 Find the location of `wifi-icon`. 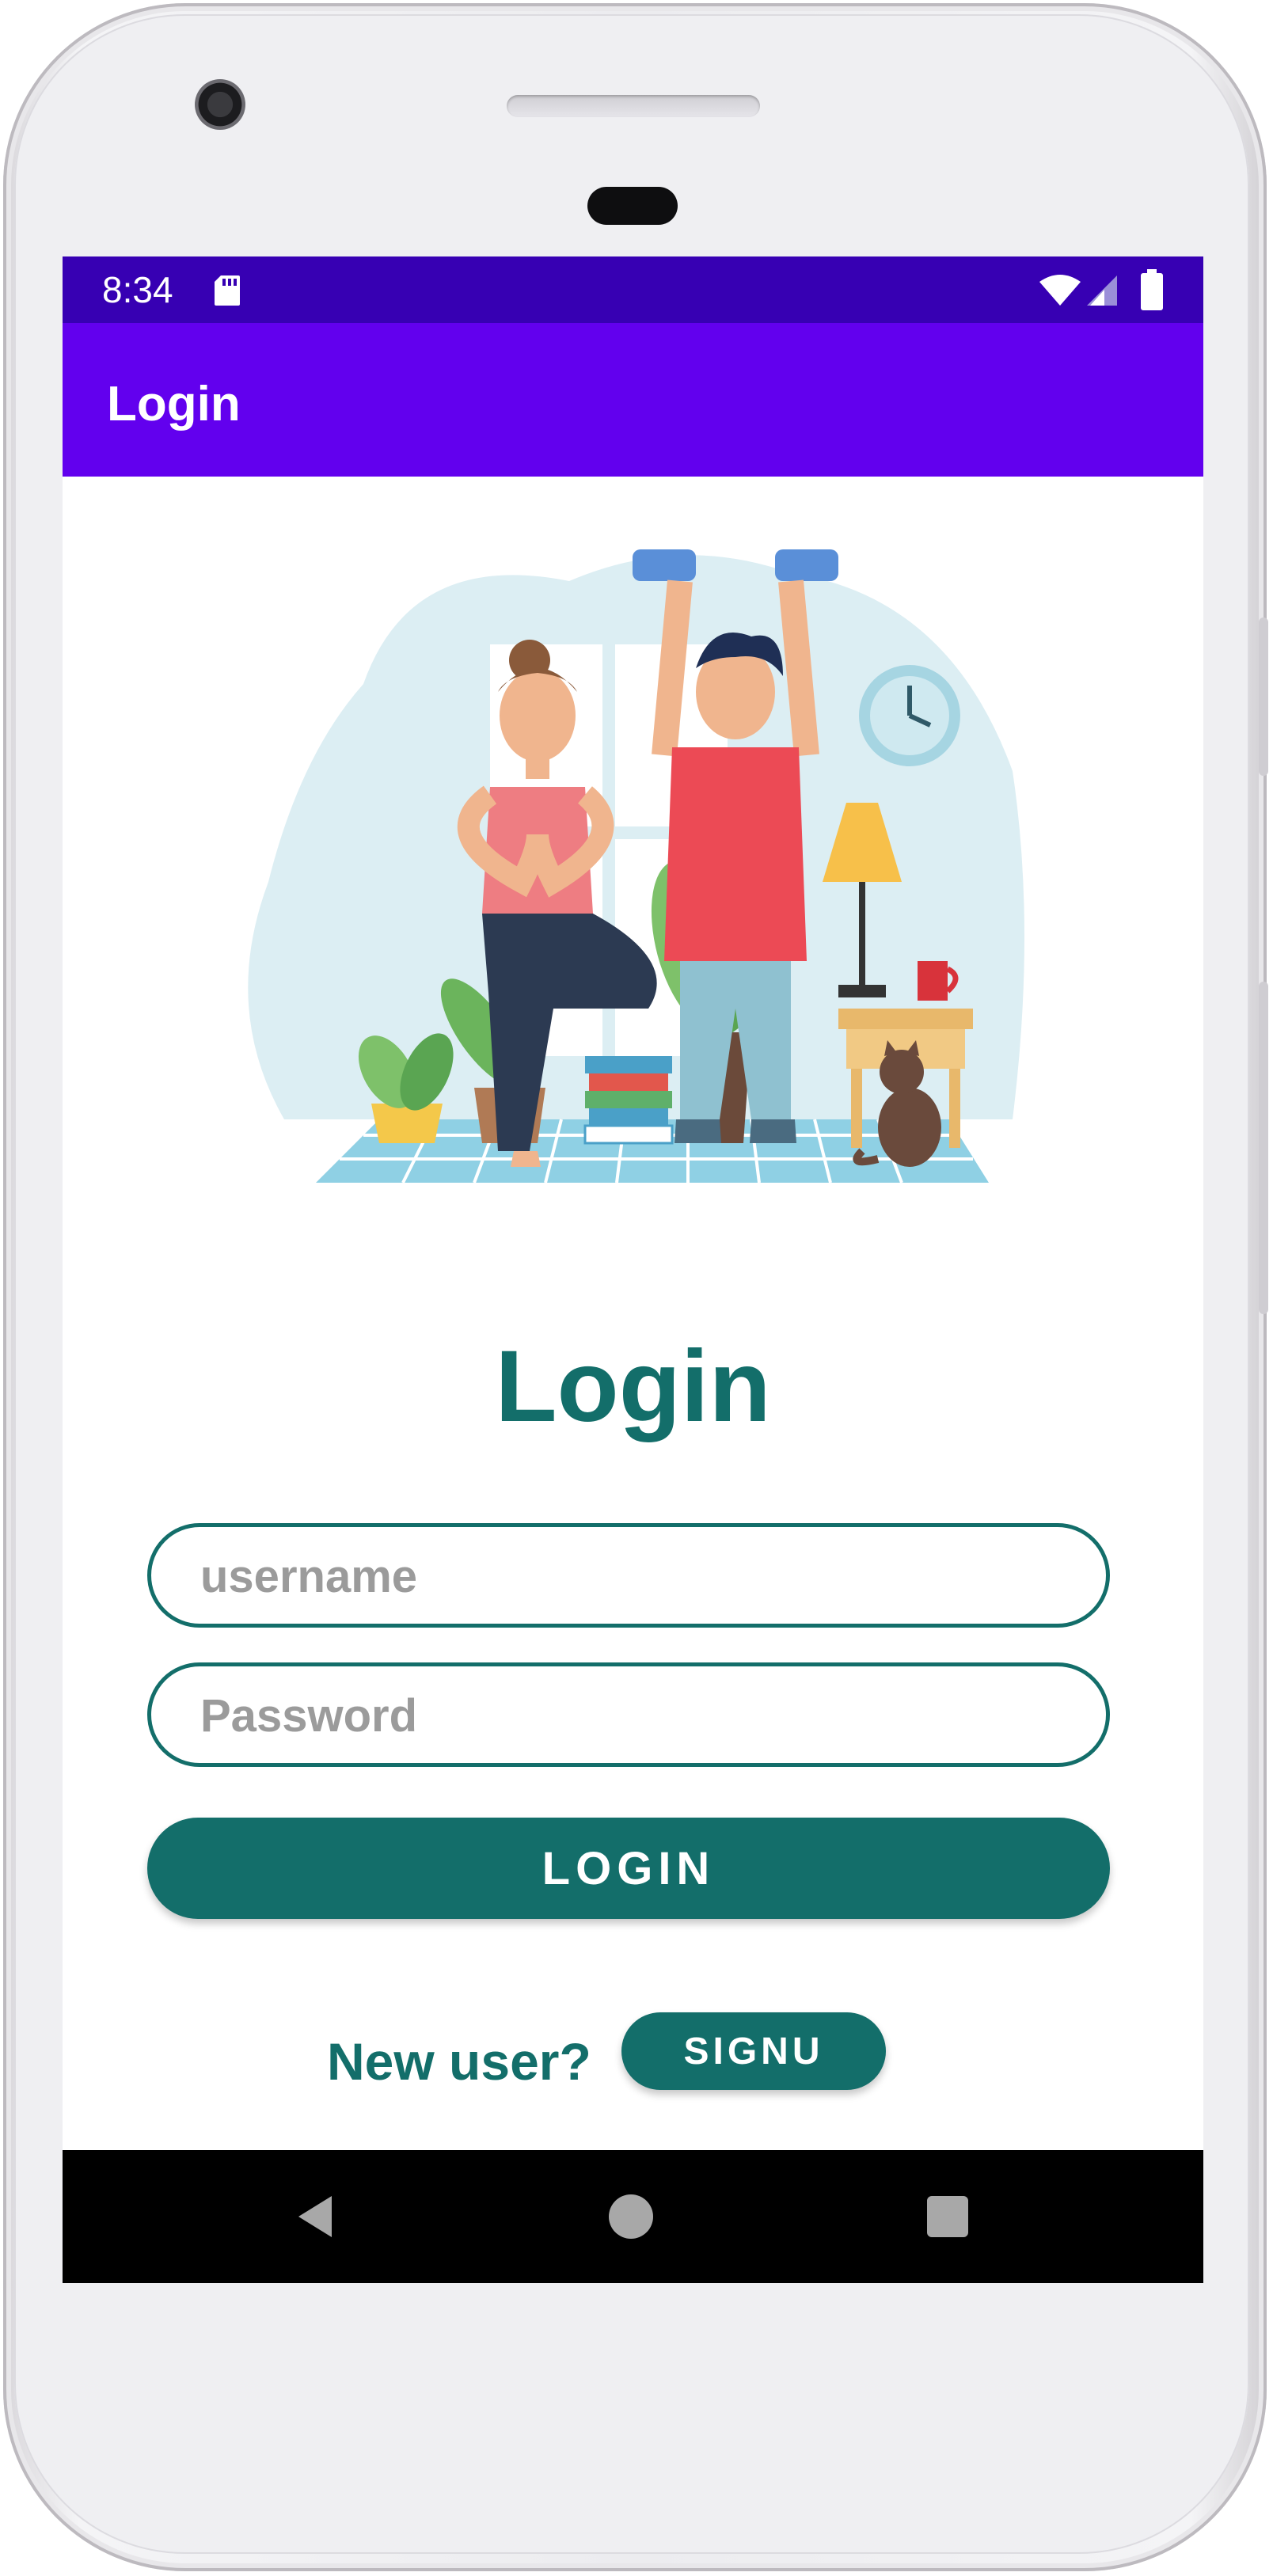

wifi-icon is located at coordinates (1060, 291).